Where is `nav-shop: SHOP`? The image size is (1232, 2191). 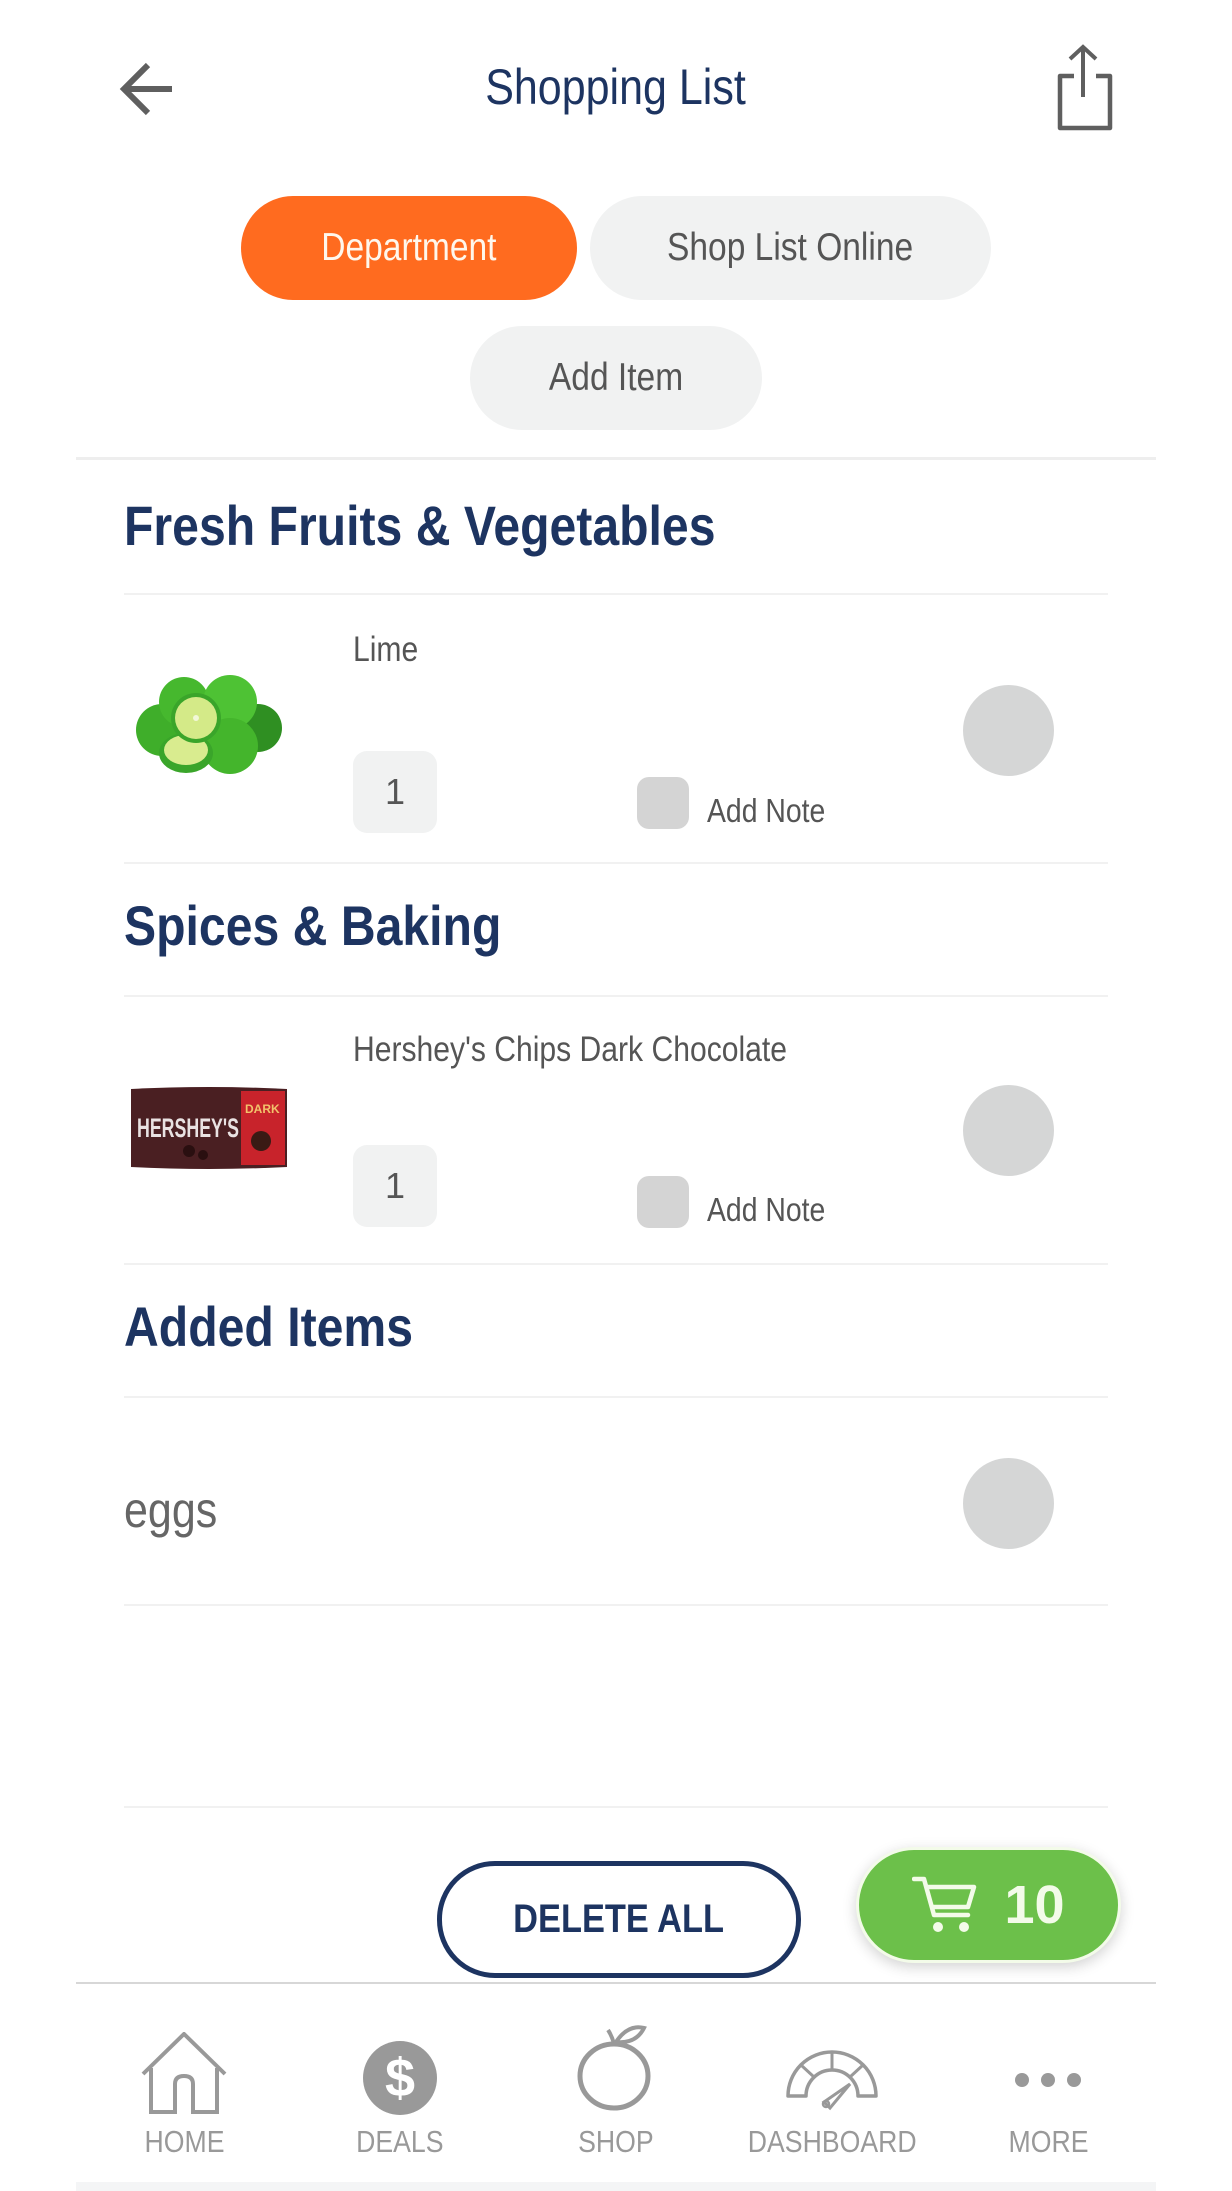
nav-shop: SHOP is located at coordinates (616, 2095).